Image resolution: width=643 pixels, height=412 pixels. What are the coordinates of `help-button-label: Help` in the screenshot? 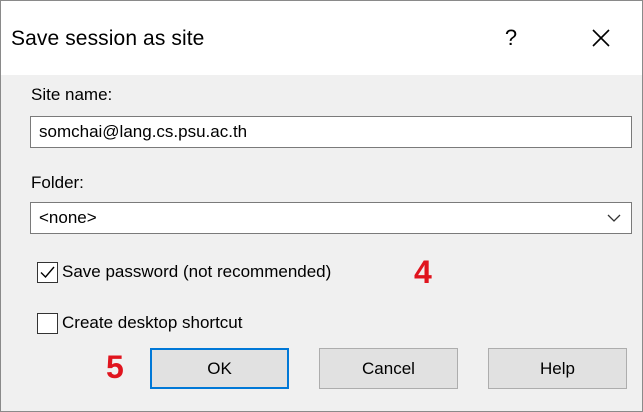 It's located at (557, 368).